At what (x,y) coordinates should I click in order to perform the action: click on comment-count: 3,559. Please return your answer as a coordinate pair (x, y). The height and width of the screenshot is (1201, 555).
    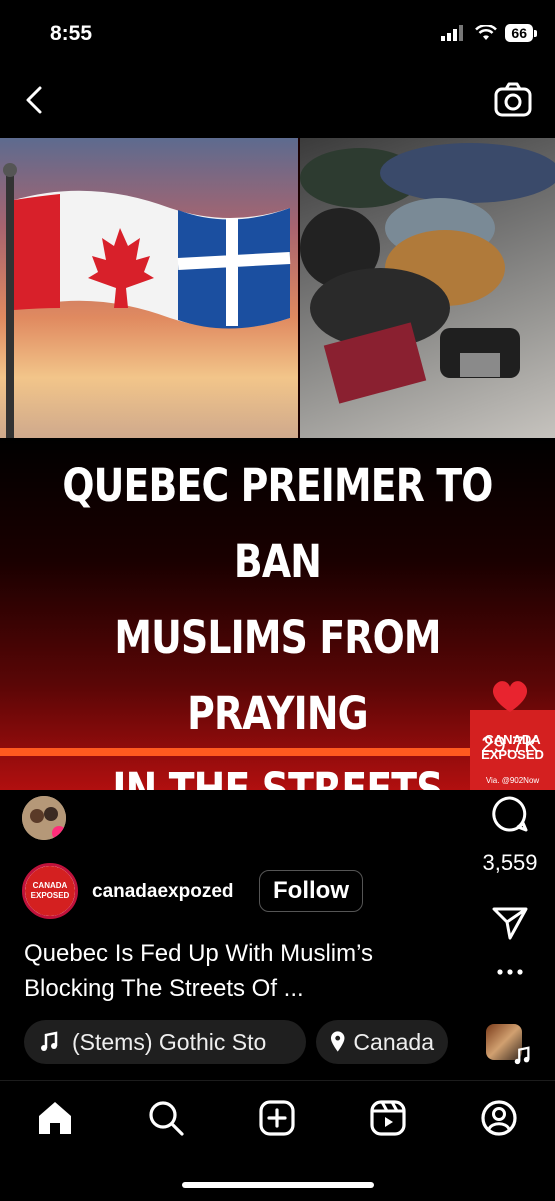
    Looking at the image, I should click on (510, 862).